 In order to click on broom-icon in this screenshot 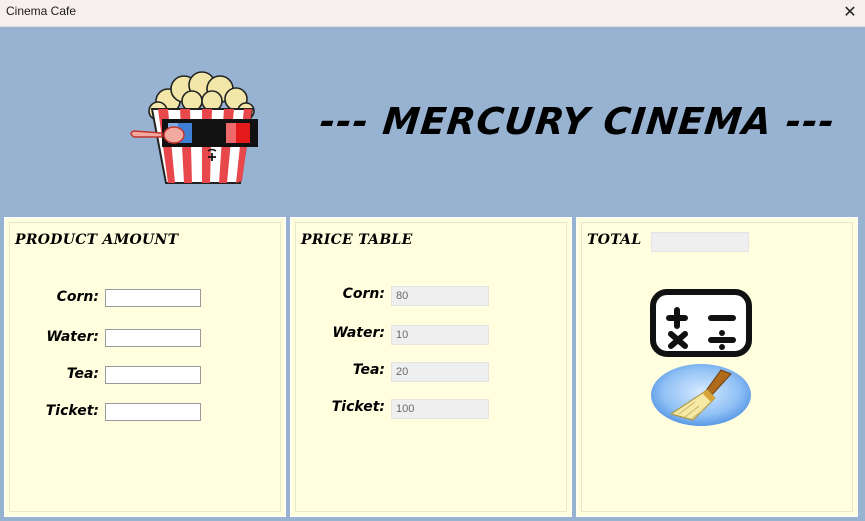, I will do `click(701, 395)`.